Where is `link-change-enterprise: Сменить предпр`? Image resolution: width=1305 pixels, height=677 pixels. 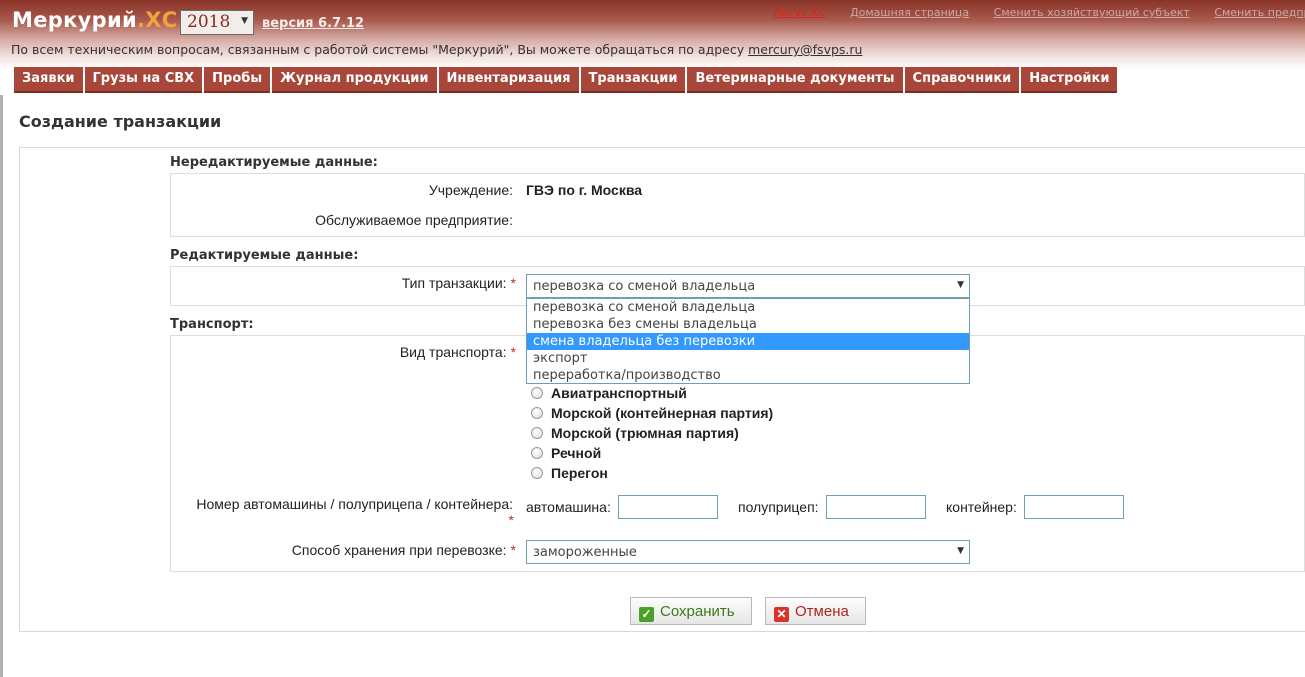 link-change-enterprise: Сменить предпр is located at coordinates (1259, 12).